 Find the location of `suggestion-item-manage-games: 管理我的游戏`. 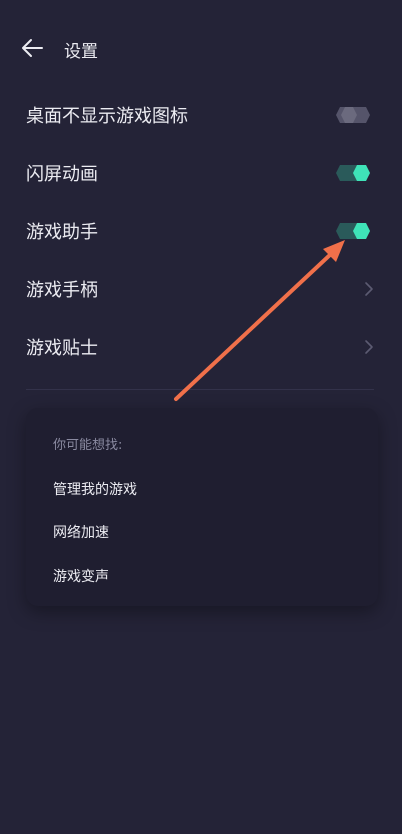

suggestion-item-manage-games: 管理我的游戏 is located at coordinates (95, 489).